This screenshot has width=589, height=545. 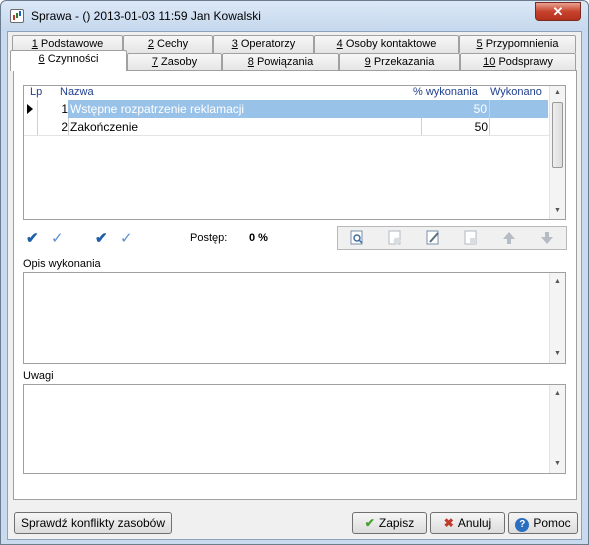 I want to click on row-wykonano, so click(x=519, y=109).